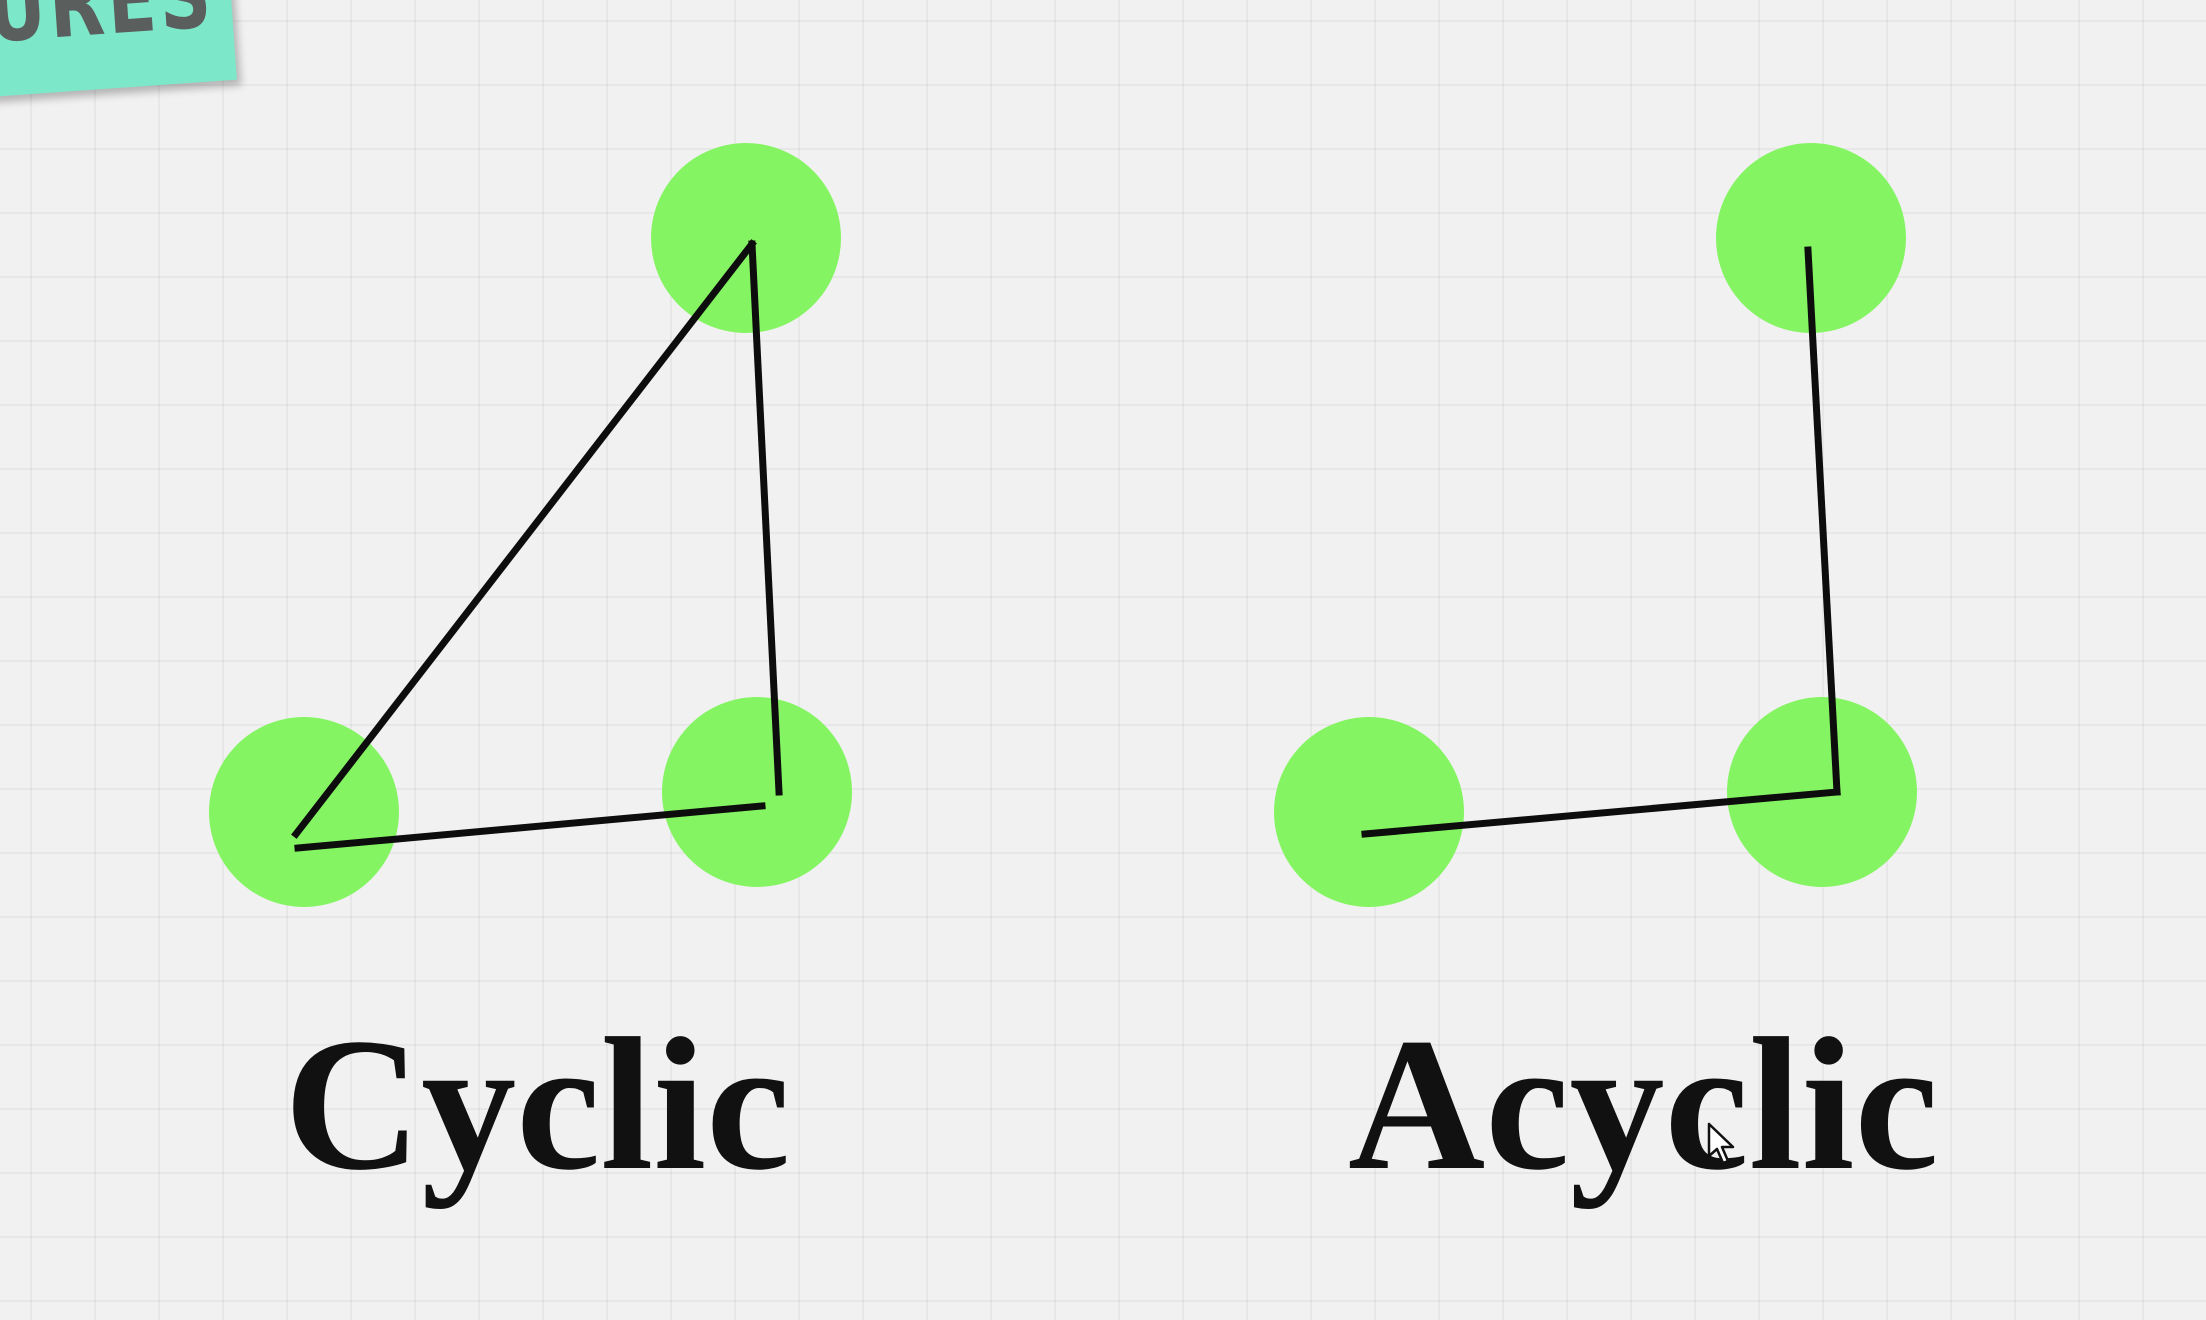  What do you see at coordinates (537, 1105) in the screenshot?
I see `cyclic-label: Cyclic` at bounding box center [537, 1105].